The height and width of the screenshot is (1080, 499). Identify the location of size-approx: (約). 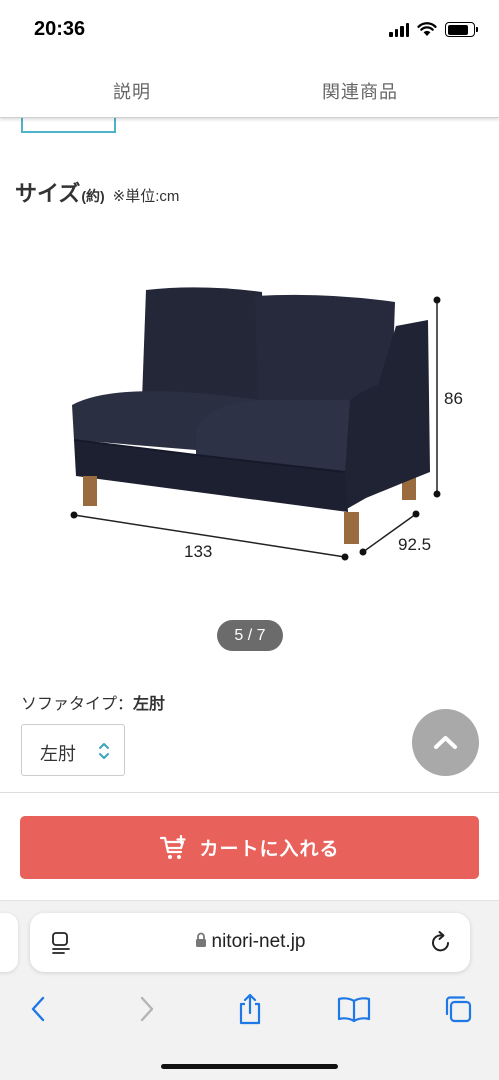
(93, 196).